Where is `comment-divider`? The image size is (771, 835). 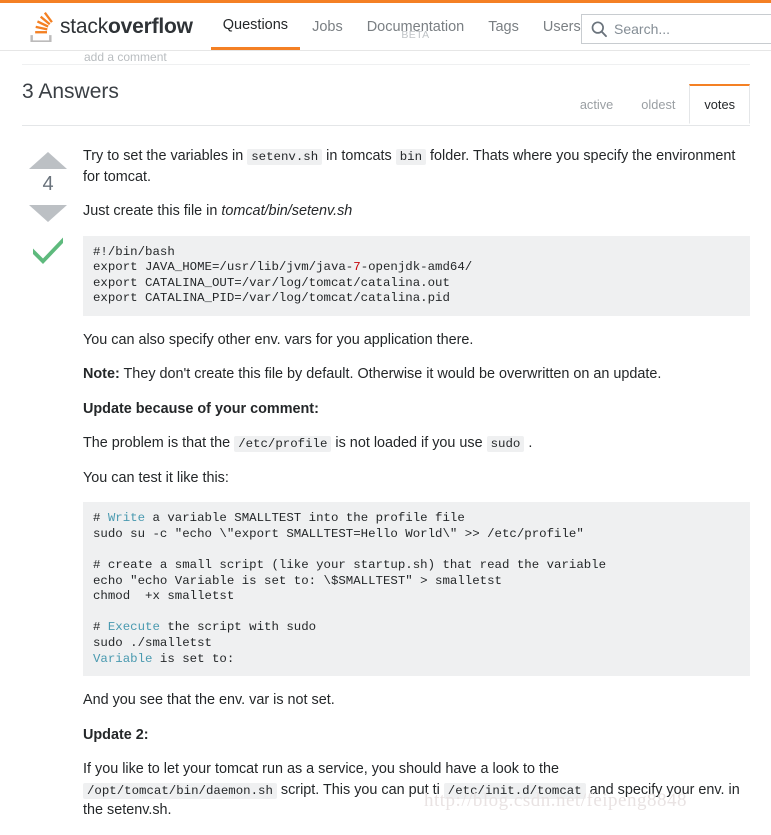
comment-divider is located at coordinates (386, 64).